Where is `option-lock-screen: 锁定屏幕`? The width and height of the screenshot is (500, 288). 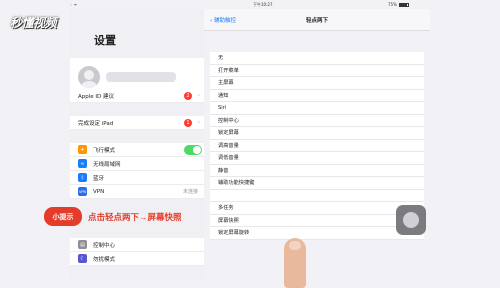
option-lock-screen: 锁定屏幕 is located at coordinates (317, 133).